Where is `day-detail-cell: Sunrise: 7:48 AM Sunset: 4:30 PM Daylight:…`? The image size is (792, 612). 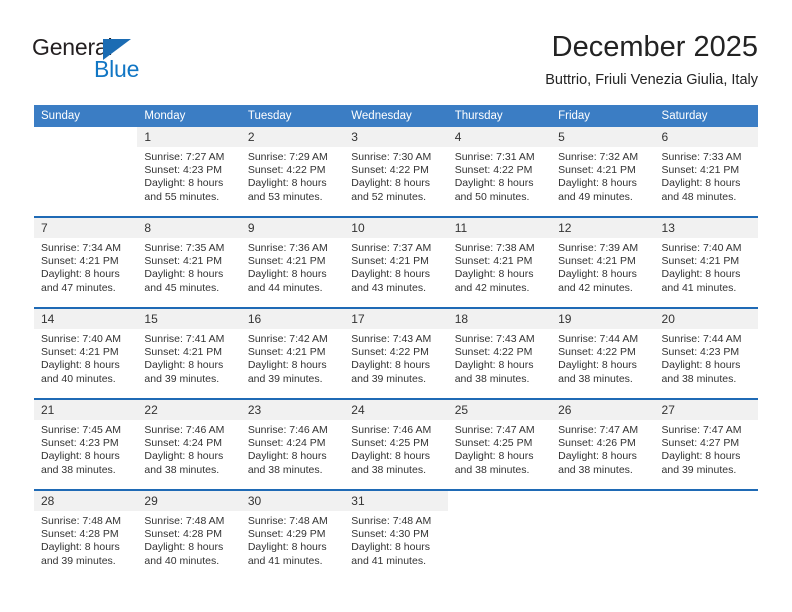 day-detail-cell: Sunrise: 7:48 AM Sunset: 4:30 PM Daylight:… is located at coordinates (396, 545).